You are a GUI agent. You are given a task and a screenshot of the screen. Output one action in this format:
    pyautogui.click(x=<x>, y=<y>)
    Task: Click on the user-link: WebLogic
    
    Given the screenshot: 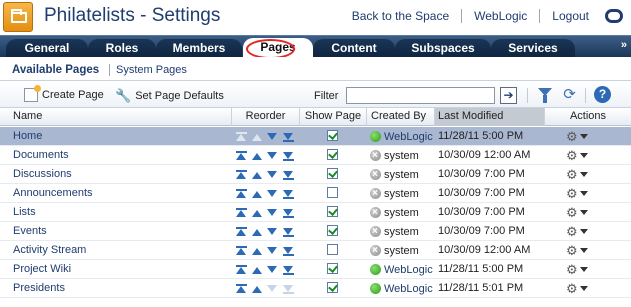 What is the action you would take?
    pyautogui.click(x=500, y=16)
    